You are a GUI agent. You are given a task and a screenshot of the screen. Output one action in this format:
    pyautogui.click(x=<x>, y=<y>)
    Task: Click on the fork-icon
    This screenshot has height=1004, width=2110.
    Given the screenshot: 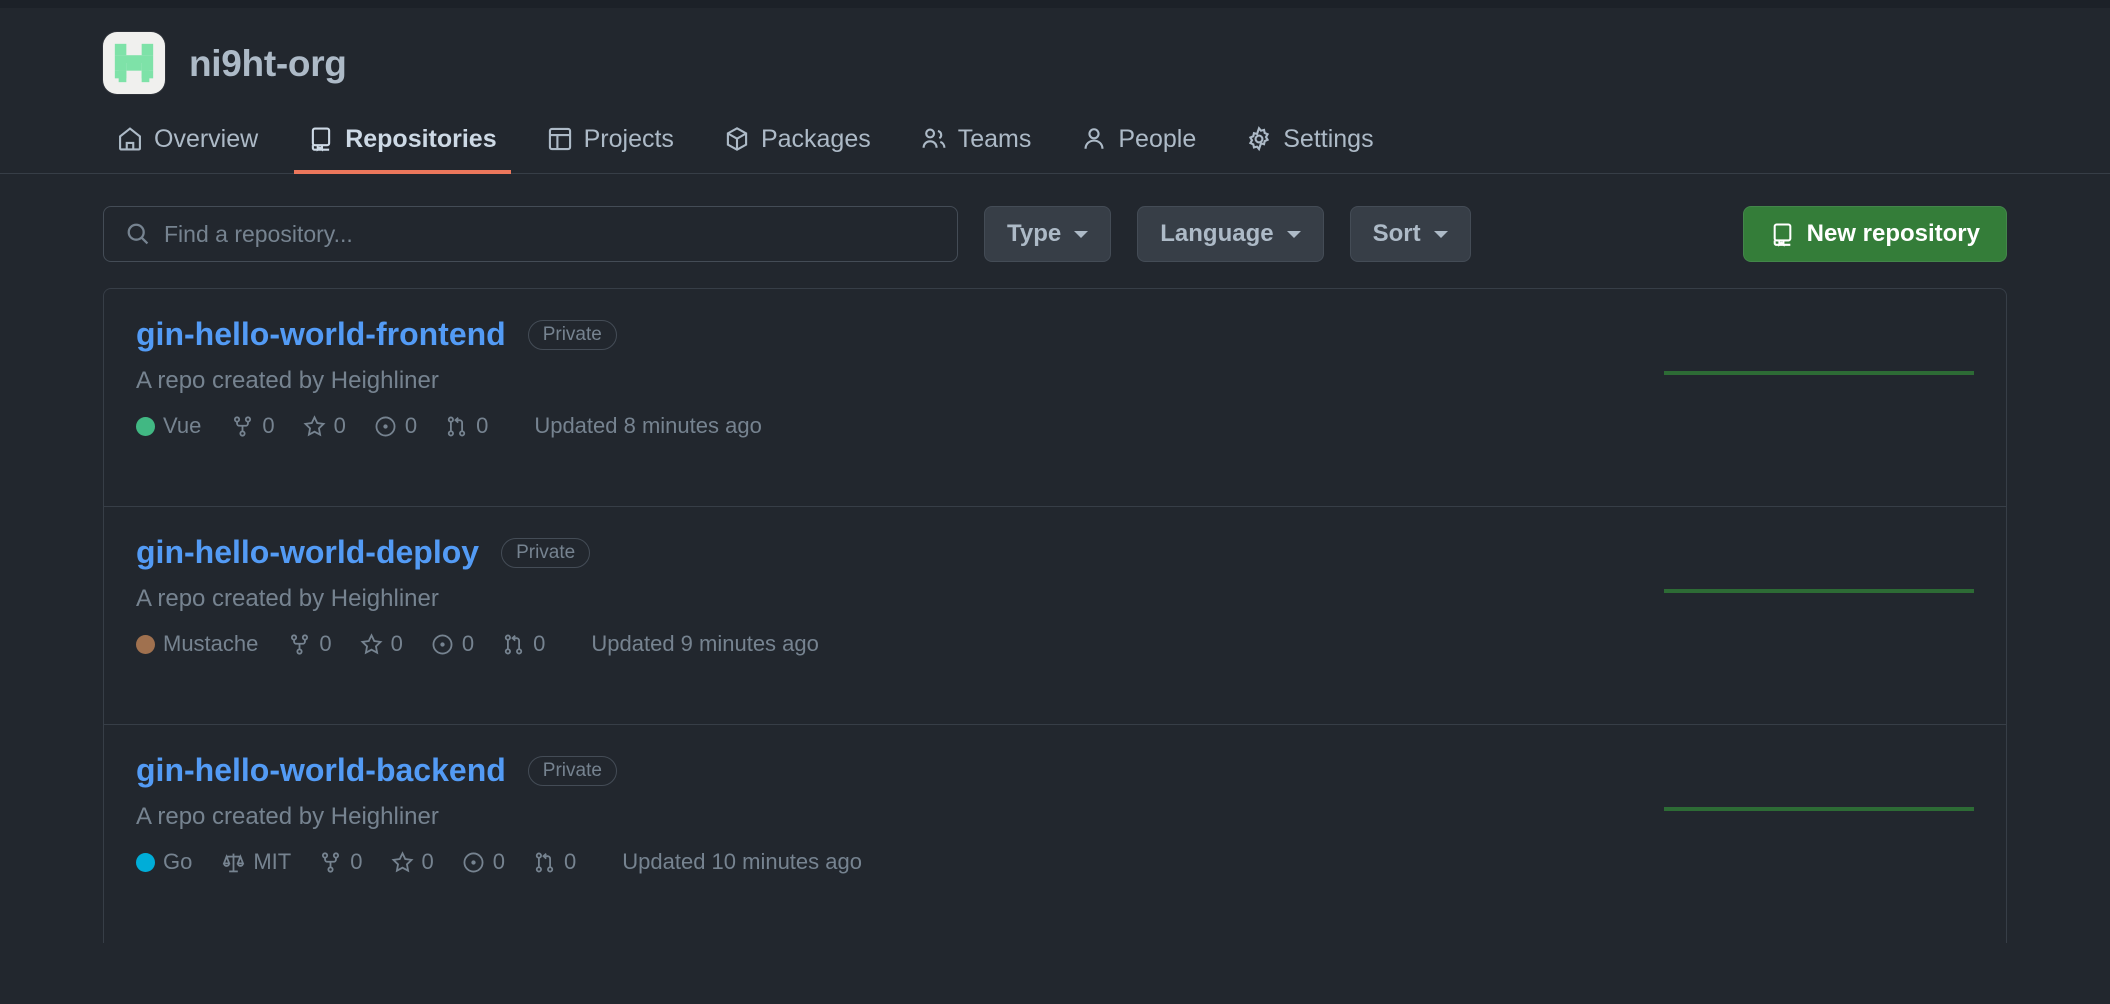 What is the action you would take?
    pyautogui.click(x=331, y=862)
    